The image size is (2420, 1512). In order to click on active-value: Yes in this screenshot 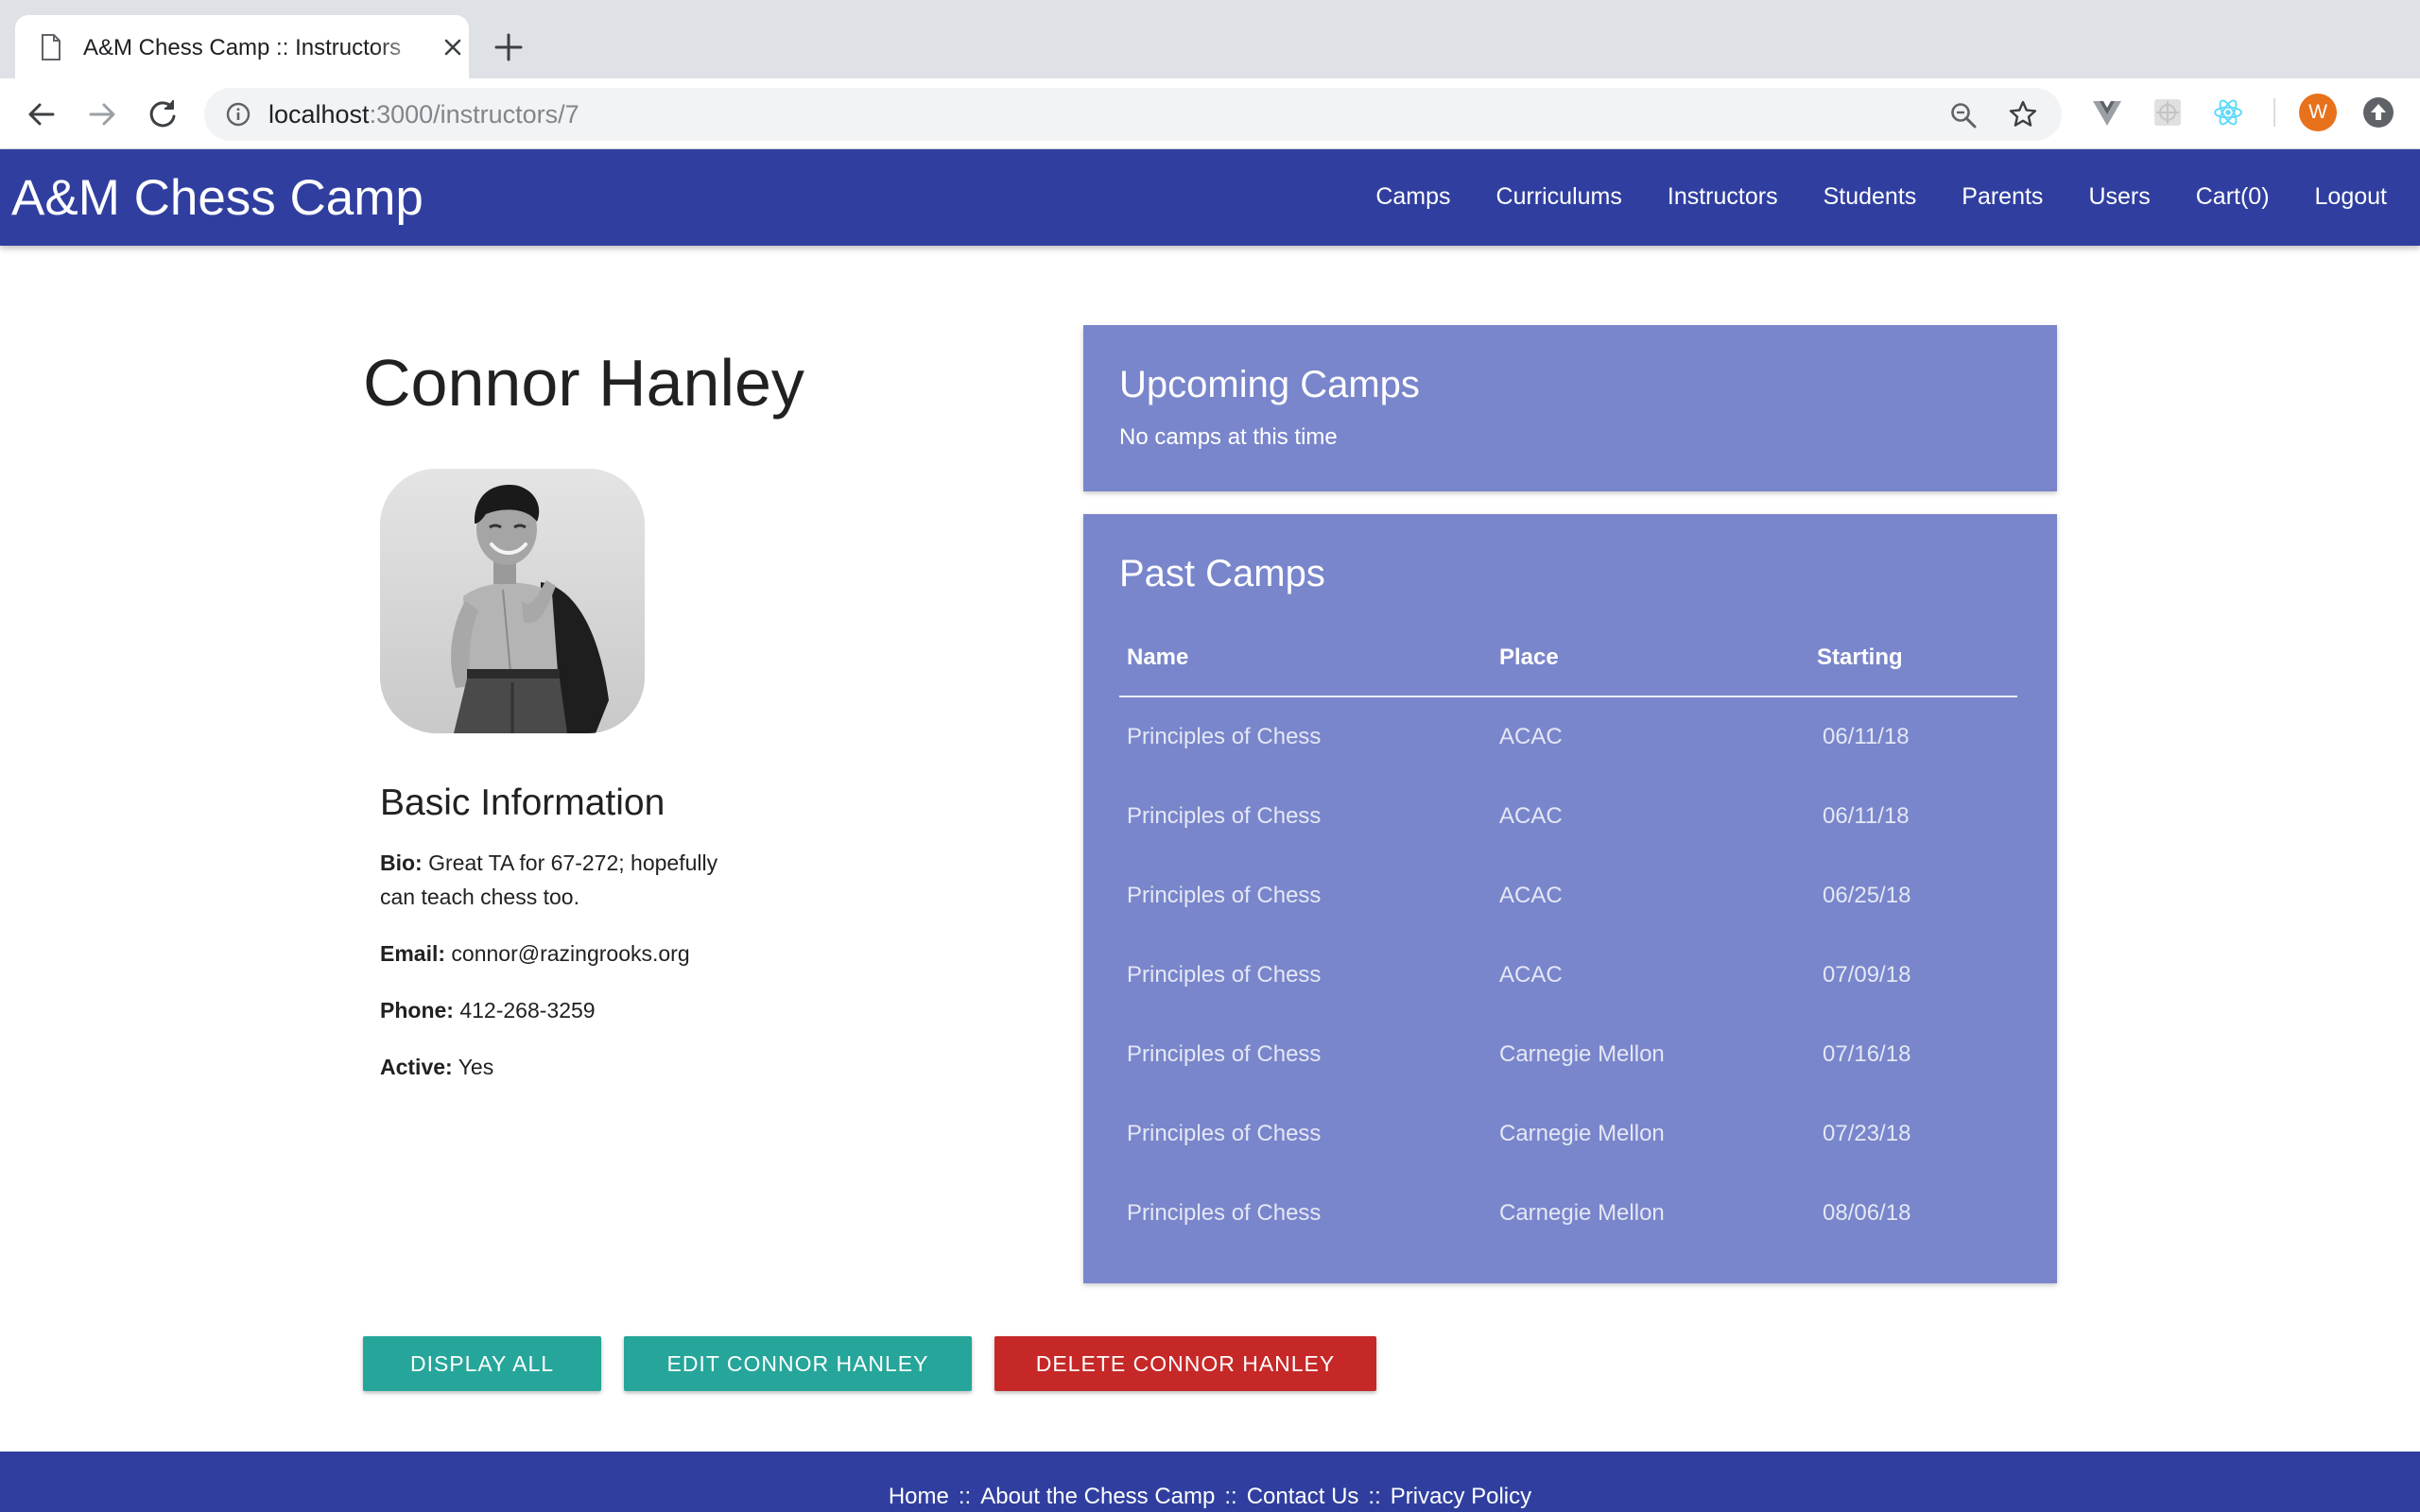, I will do `click(476, 1067)`.